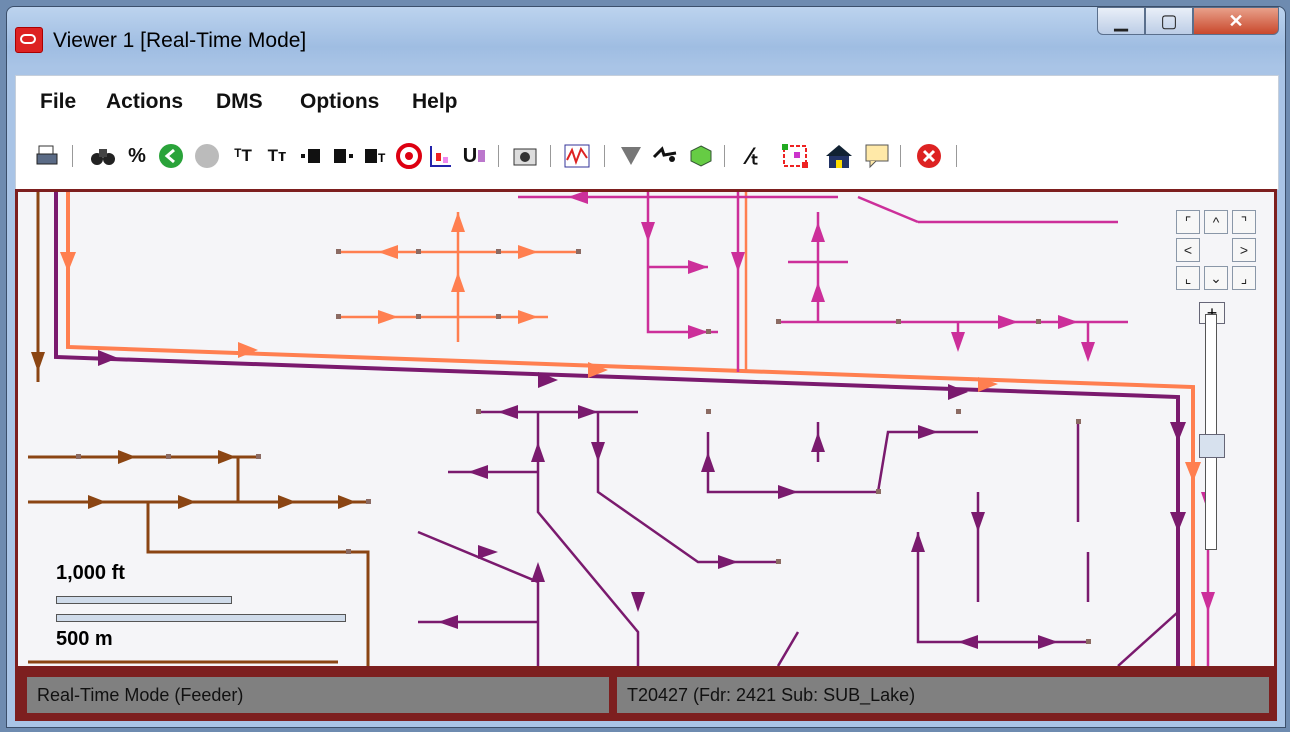 Image resolution: width=1290 pixels, height=732 pixels. Describe the element at coordinates (1188, 250) in the screenshot. I see `pan-left-button: <` at that location.